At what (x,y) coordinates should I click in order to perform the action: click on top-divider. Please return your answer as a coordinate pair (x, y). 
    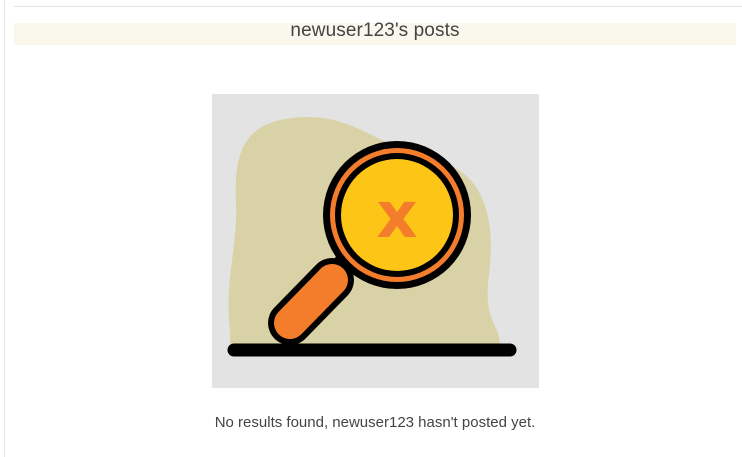
    Looking at the image, I should click on (378, 6).